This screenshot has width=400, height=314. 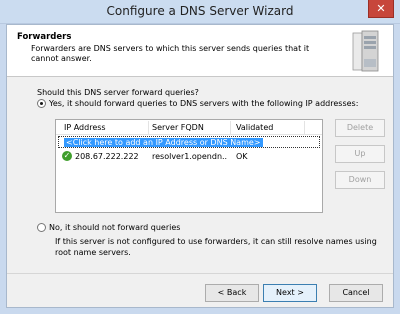 What do you see at coordinates (67, 156) in the screenshot?
I see `check-circle-icon: ✓` at bounding box center [67, 156].